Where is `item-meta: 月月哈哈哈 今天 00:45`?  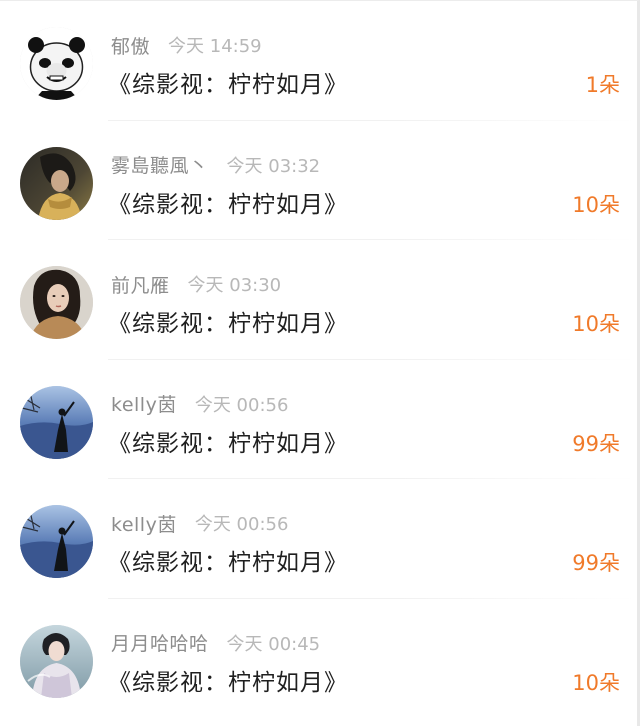 item-meta: 月月哈哈哈 今天 00:45 is located at coordinates (215, 643).